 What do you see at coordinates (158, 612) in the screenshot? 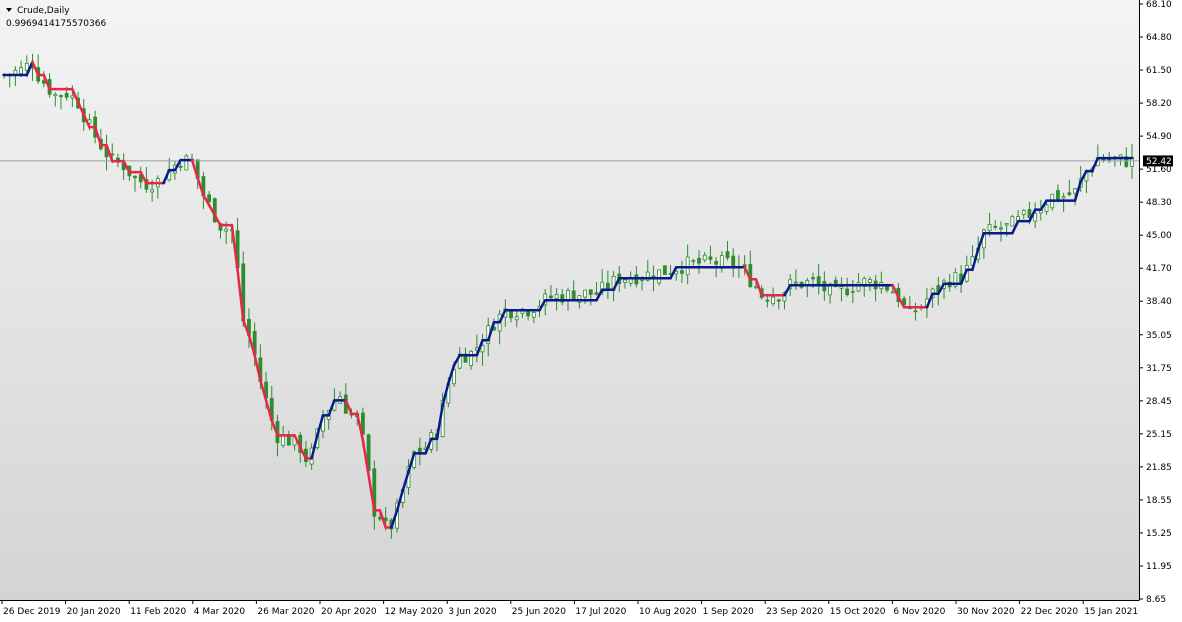
I see `x-tick-label: 11 Feb 2020` at bounding box center [158, 612].